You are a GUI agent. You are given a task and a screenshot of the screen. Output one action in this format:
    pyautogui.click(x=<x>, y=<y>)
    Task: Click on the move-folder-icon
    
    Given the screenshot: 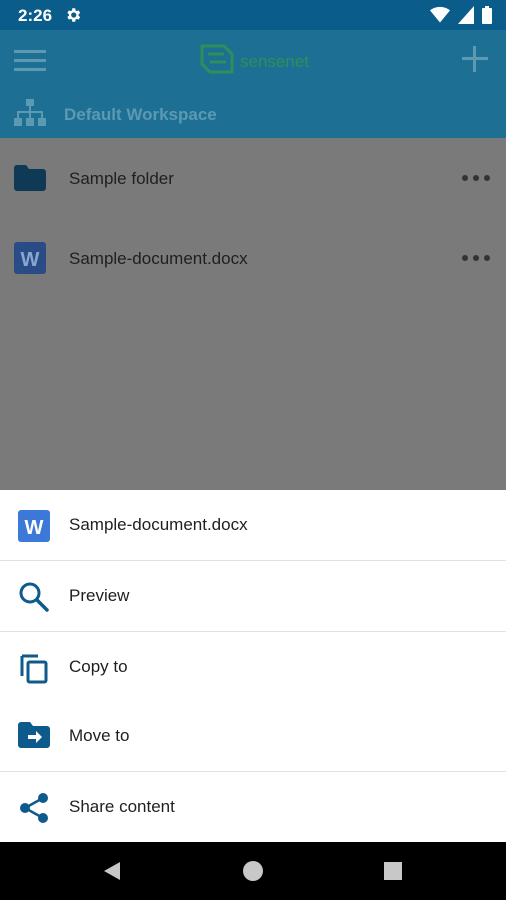 What is the action you would take?
    pyautogui.click(x=34, y=737)
    